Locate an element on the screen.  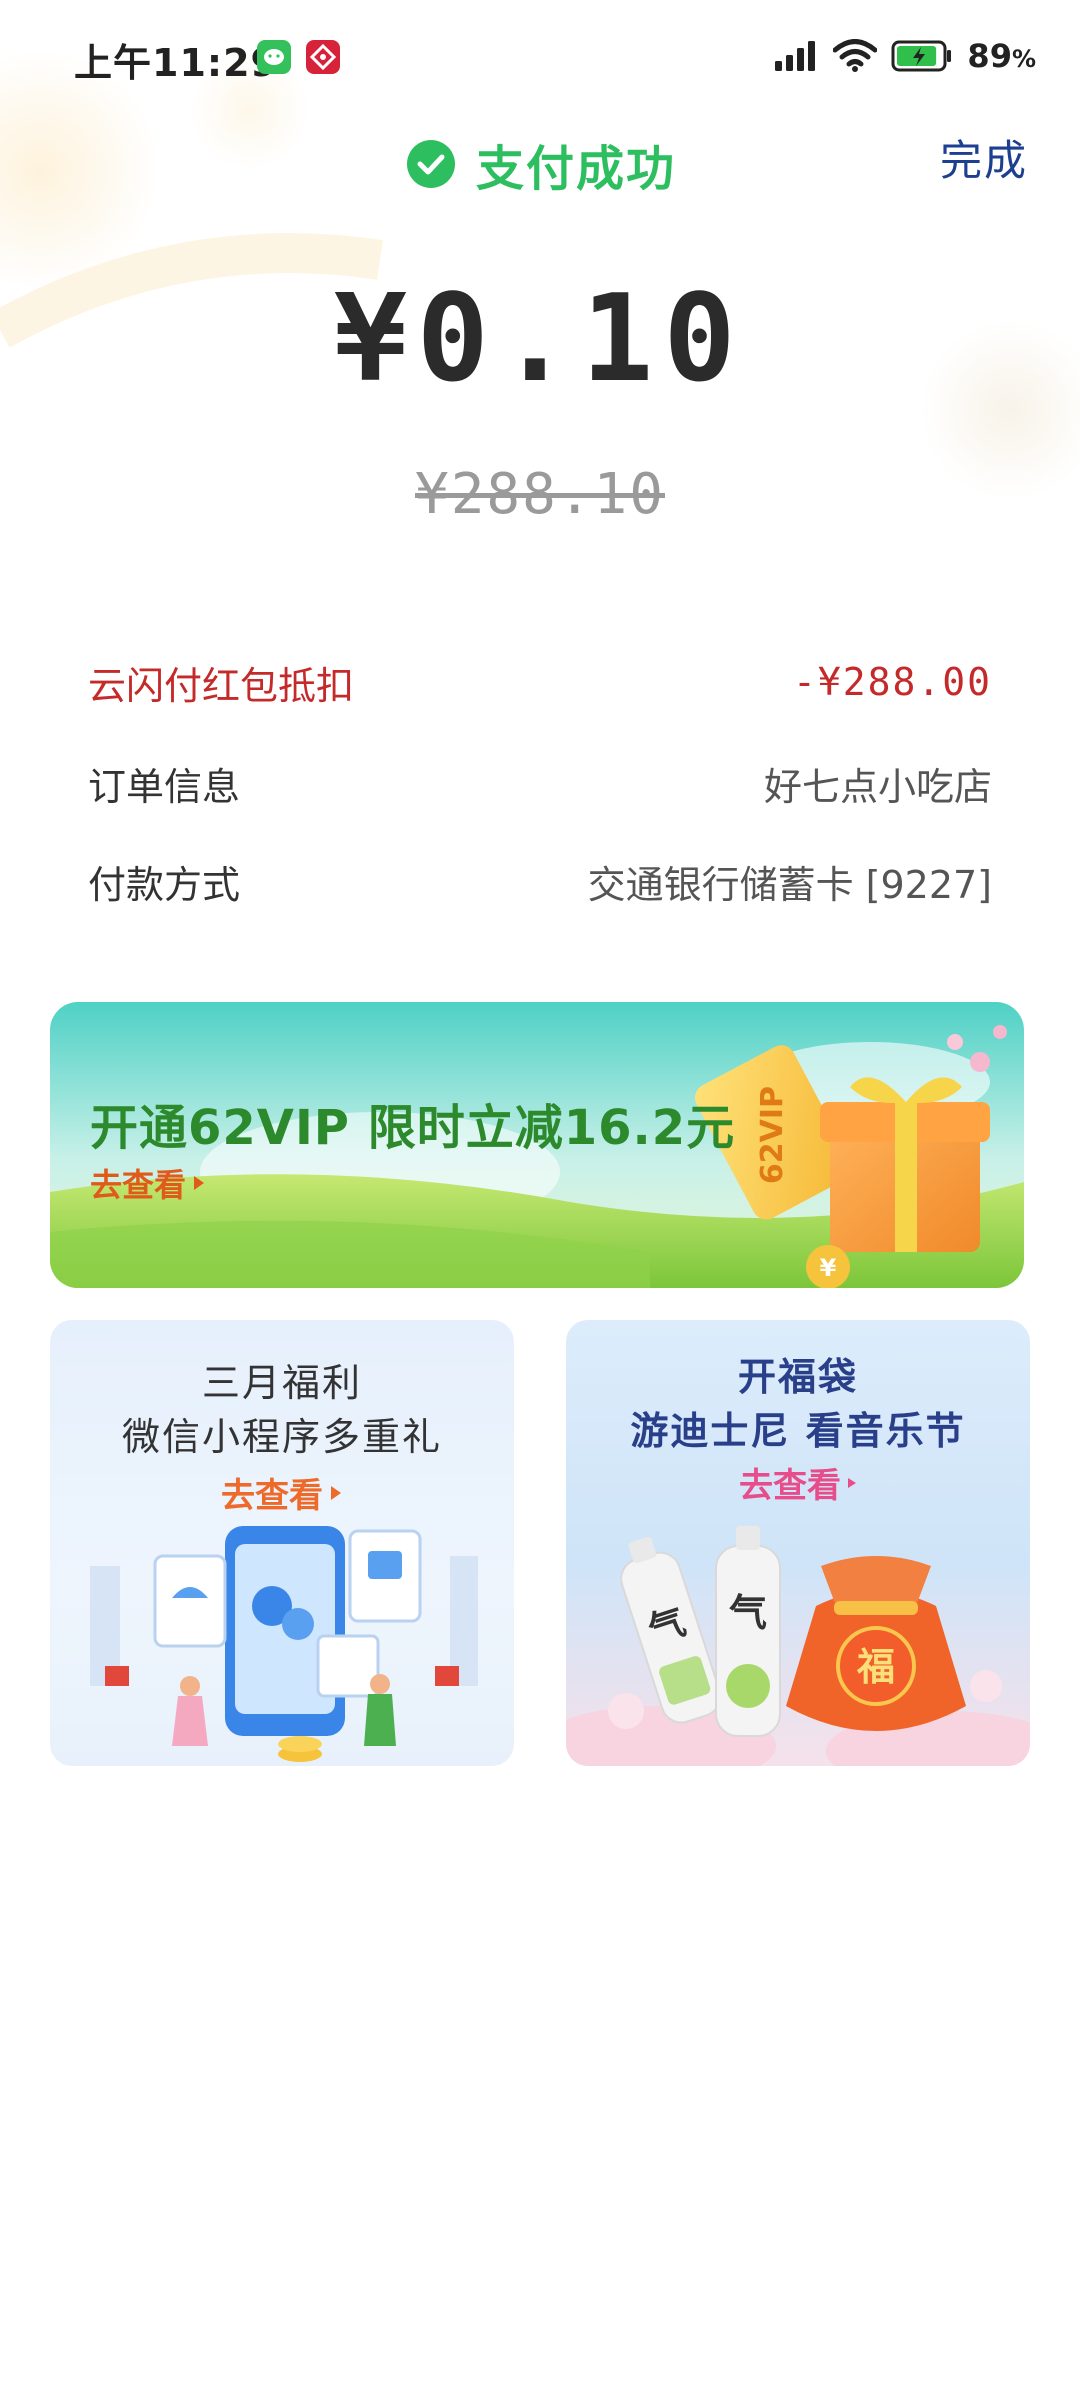
svg-text: 气 is located at coordinates (748, 1613).